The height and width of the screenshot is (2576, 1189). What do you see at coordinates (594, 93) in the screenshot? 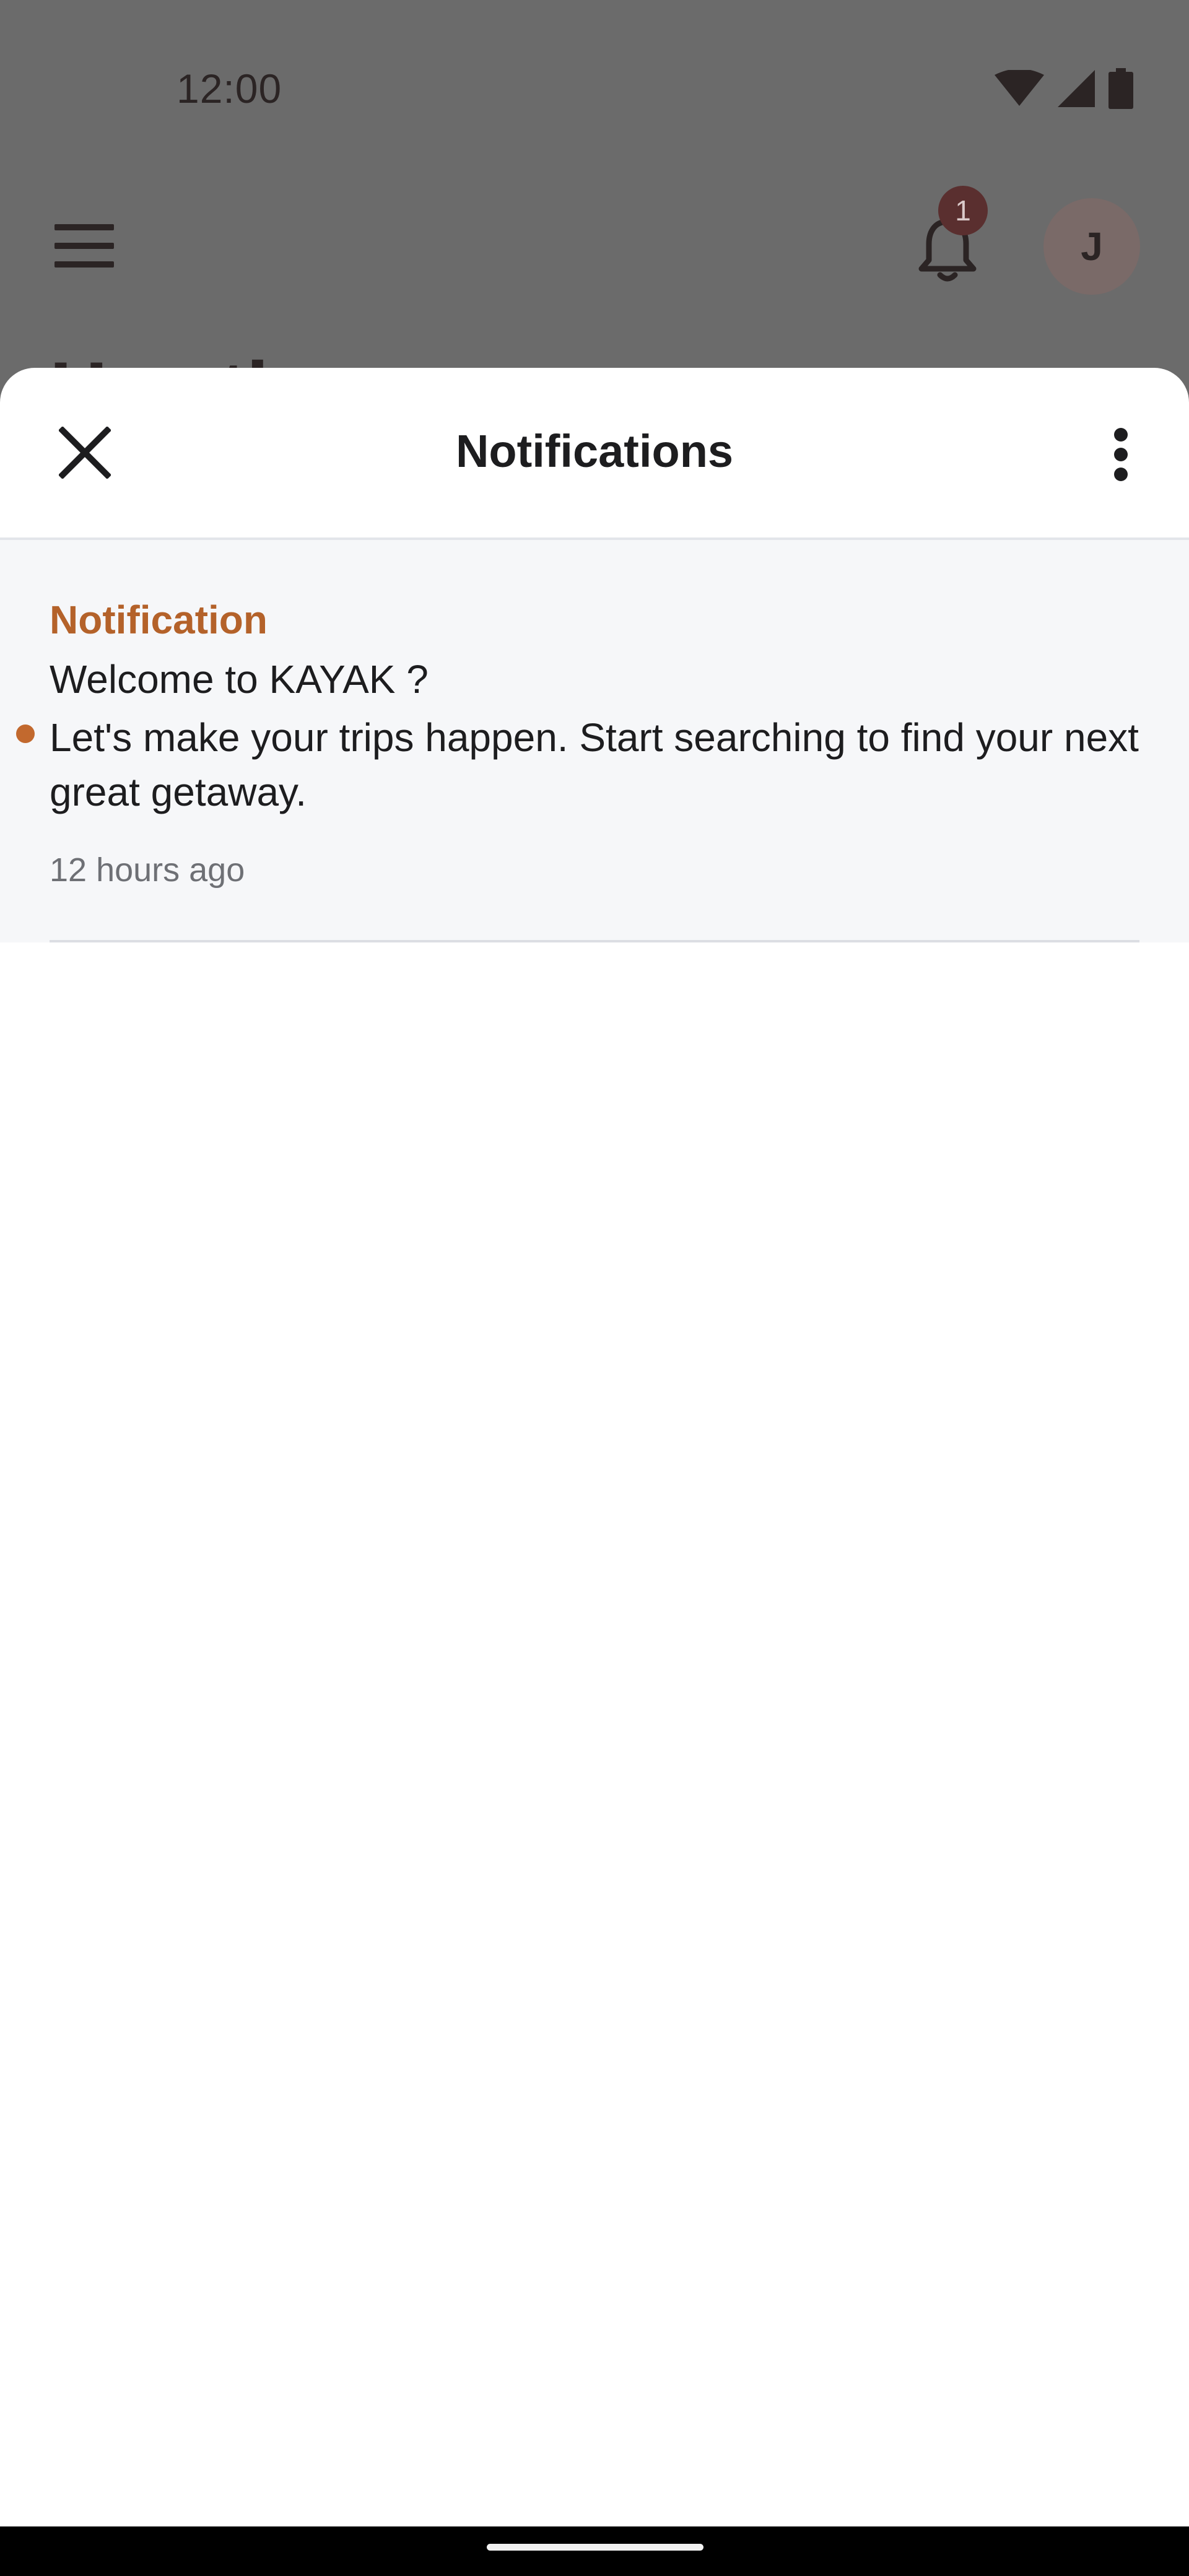
I see `status-bar: 12:00` at bounding box center [594, 93].